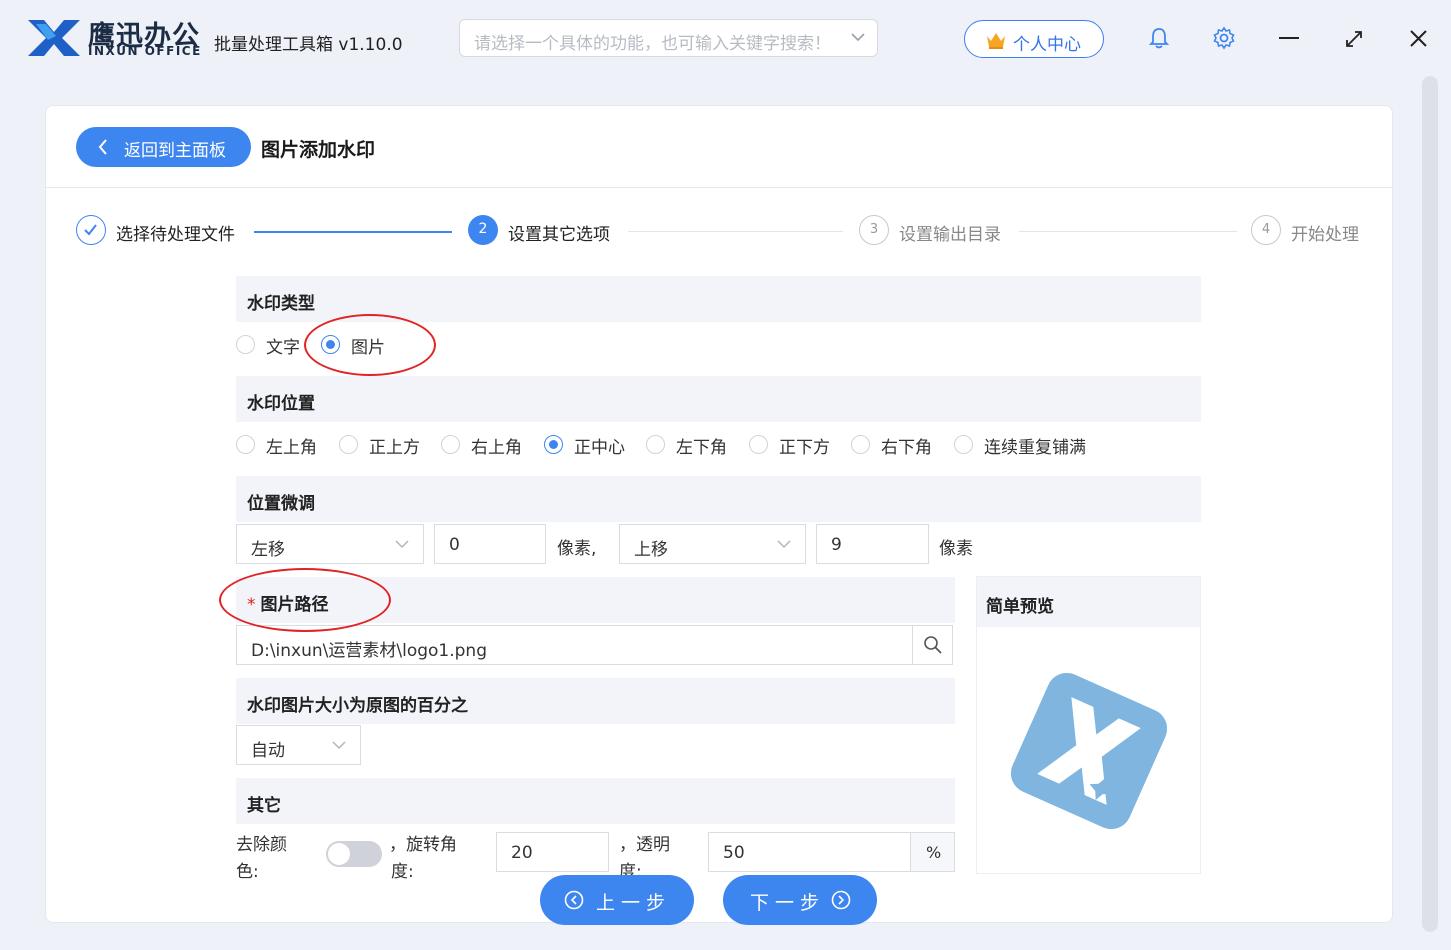 The height and width of the screenshot is (950, 1451). I want to click on step-number: 3, so click(874, 229).